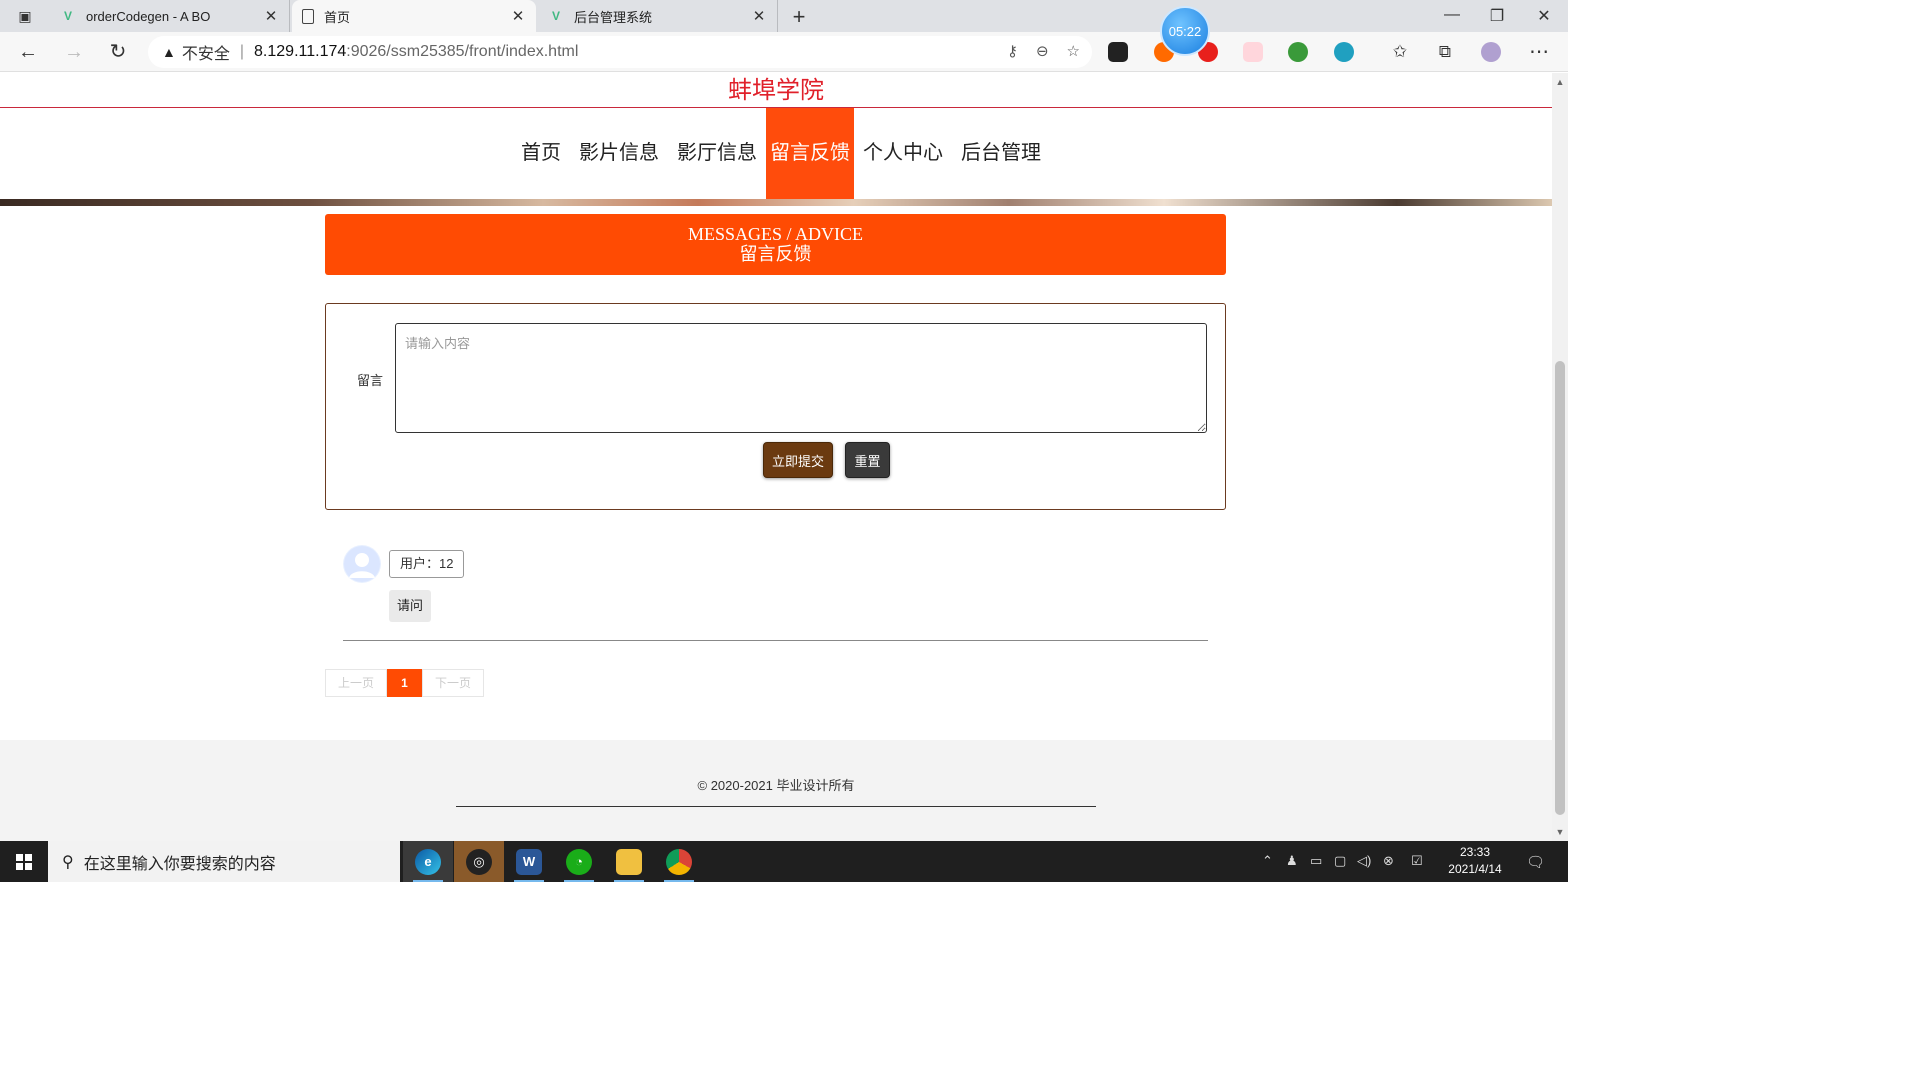  What do you see at coordinates (1388, 861) in the screenshot?
I see `close-circle-icon: ⊗` at bounding box center [1388, 861].